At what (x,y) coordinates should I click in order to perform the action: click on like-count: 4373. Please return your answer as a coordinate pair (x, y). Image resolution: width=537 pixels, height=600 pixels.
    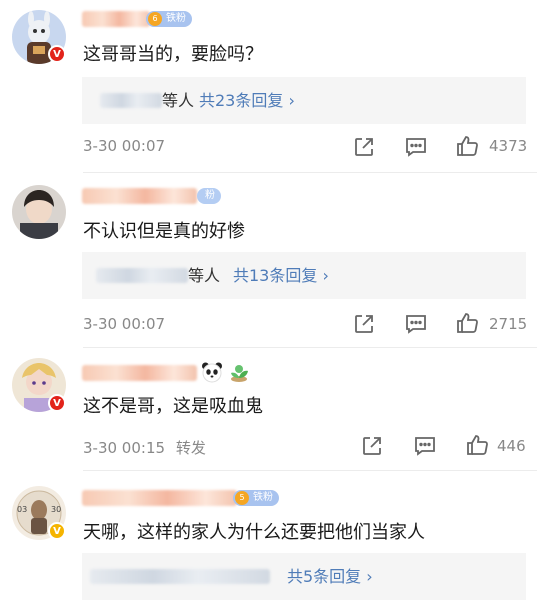
    Looking at the image, I should click on (508, 146).